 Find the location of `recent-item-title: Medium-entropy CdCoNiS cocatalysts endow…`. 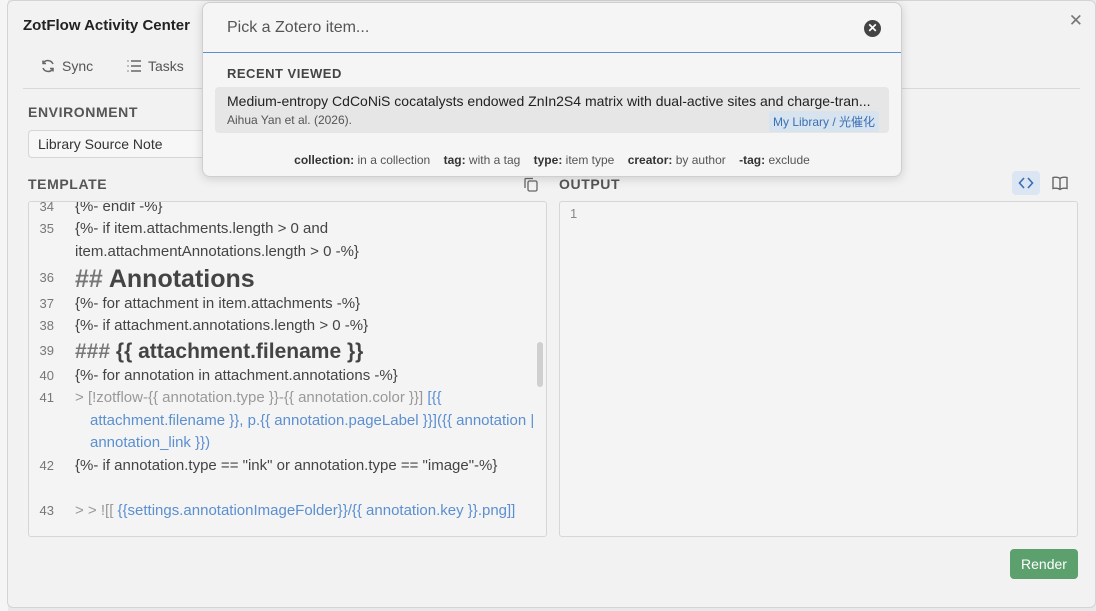

recent-item-title: Medium-entropy CdCoNiS cocatalysts endow… is located at coordinates (549, 101).